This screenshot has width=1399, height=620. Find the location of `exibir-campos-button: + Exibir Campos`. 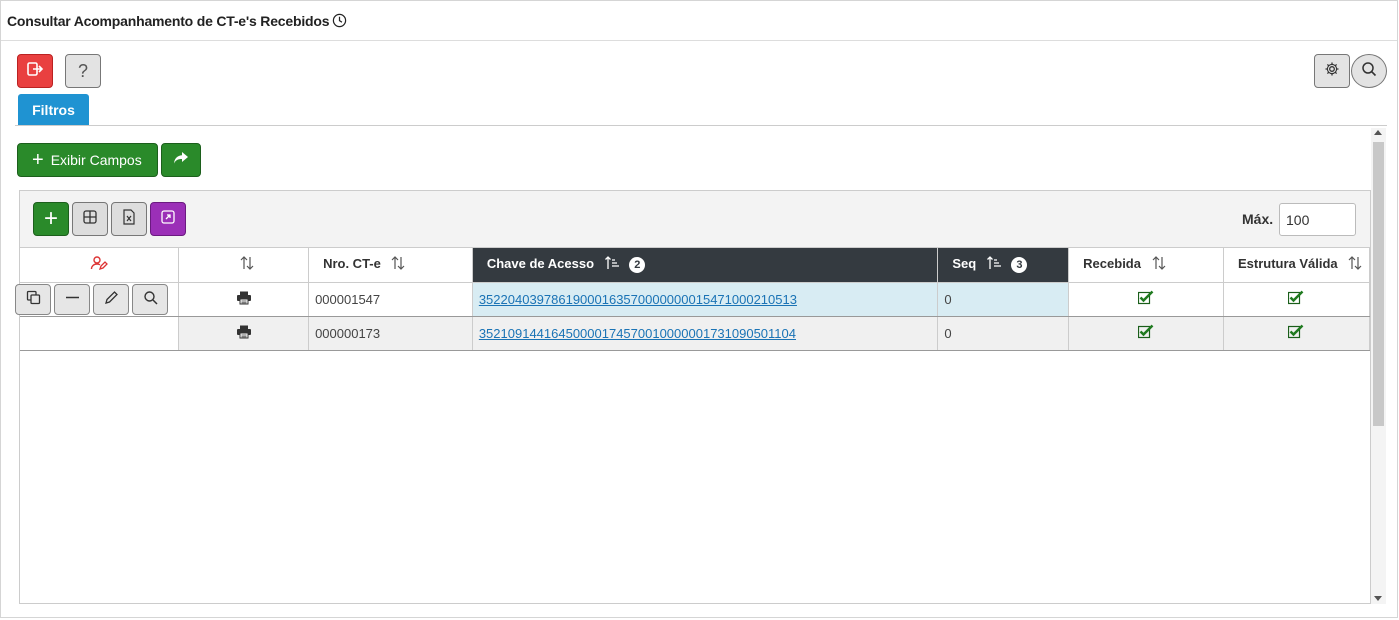

exibir-campos-button: + Exibir Campos is located at coordinates (87, 160).